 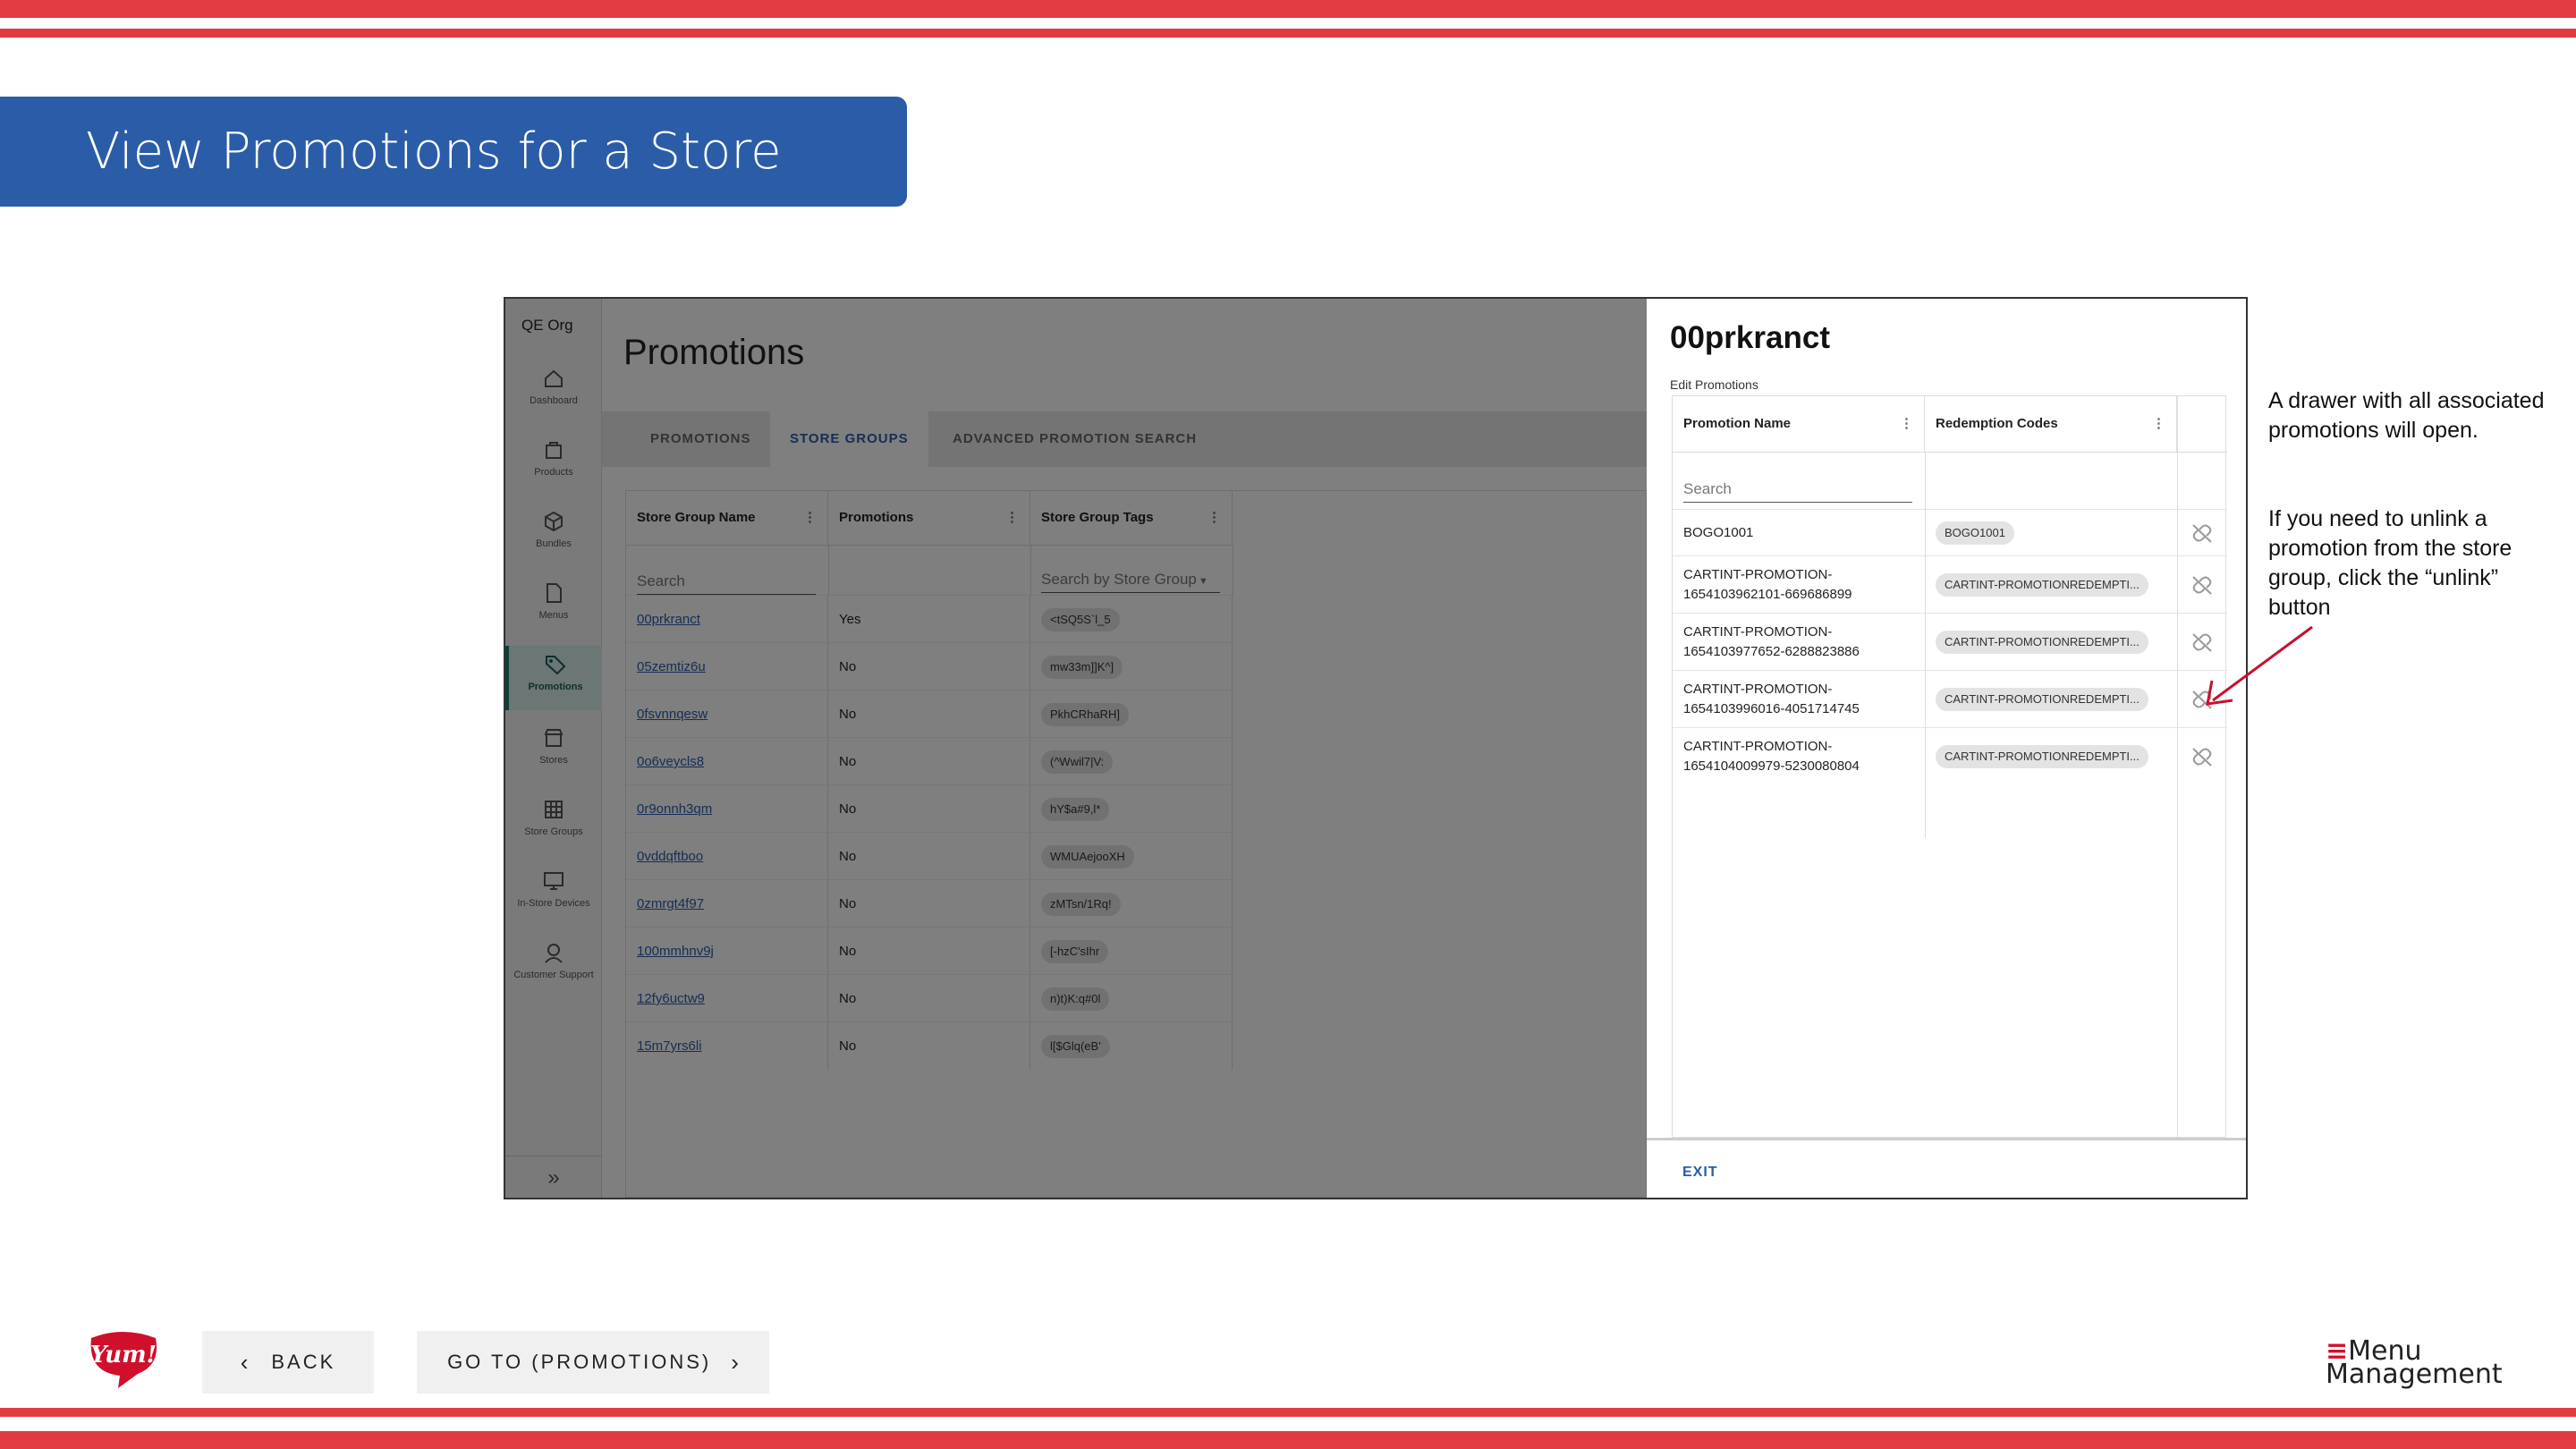 What do you see at coordinates (1750, 337) in the screenshot?
I see `drawer-title: 00prkranct` at bounding box center [1750, 337].